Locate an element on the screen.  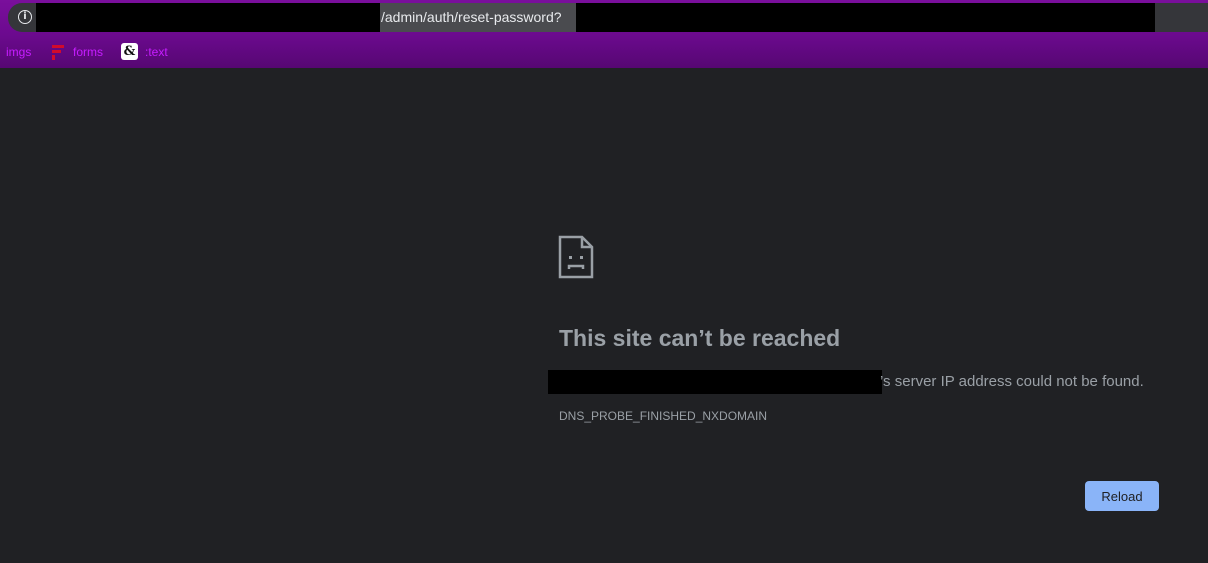
bookmark-forms: forms is located at coordinates (88, 52).